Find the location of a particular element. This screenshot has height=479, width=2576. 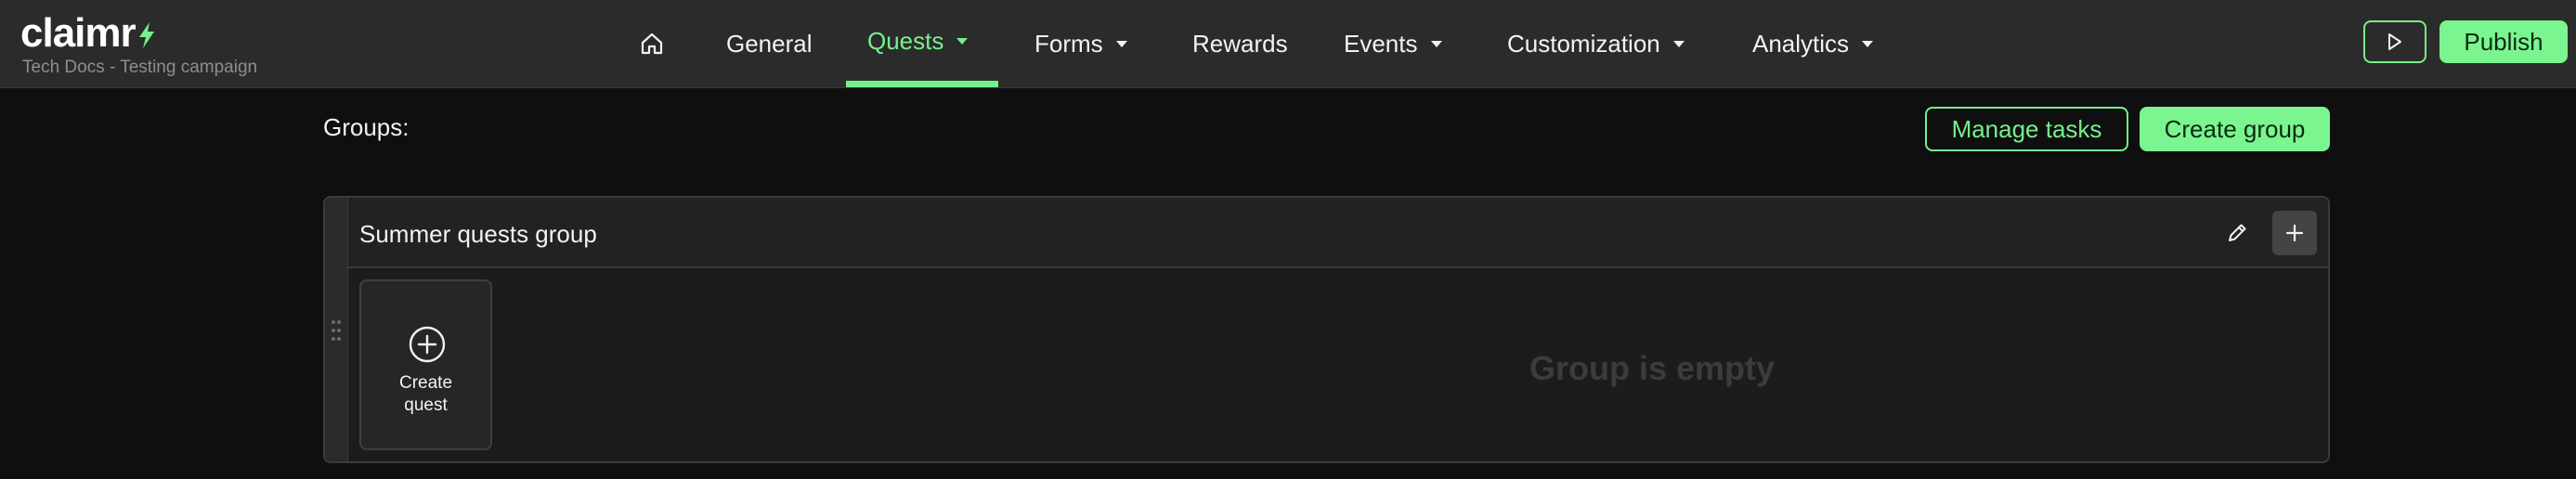

nav-forms-label: Forms is located at coordinates (1068, 43).